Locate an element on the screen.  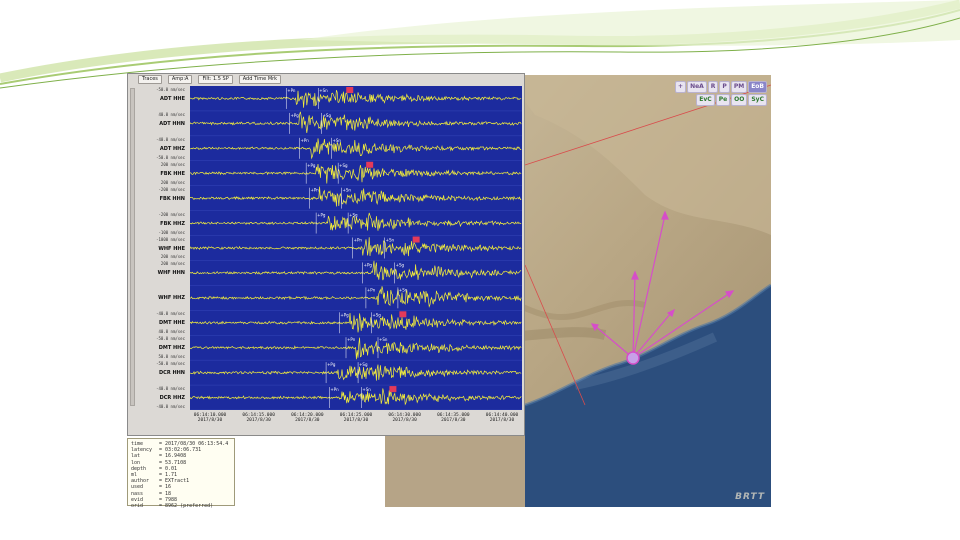
info-value: = 8962 (preferred) is located at coordinates (186, 506).